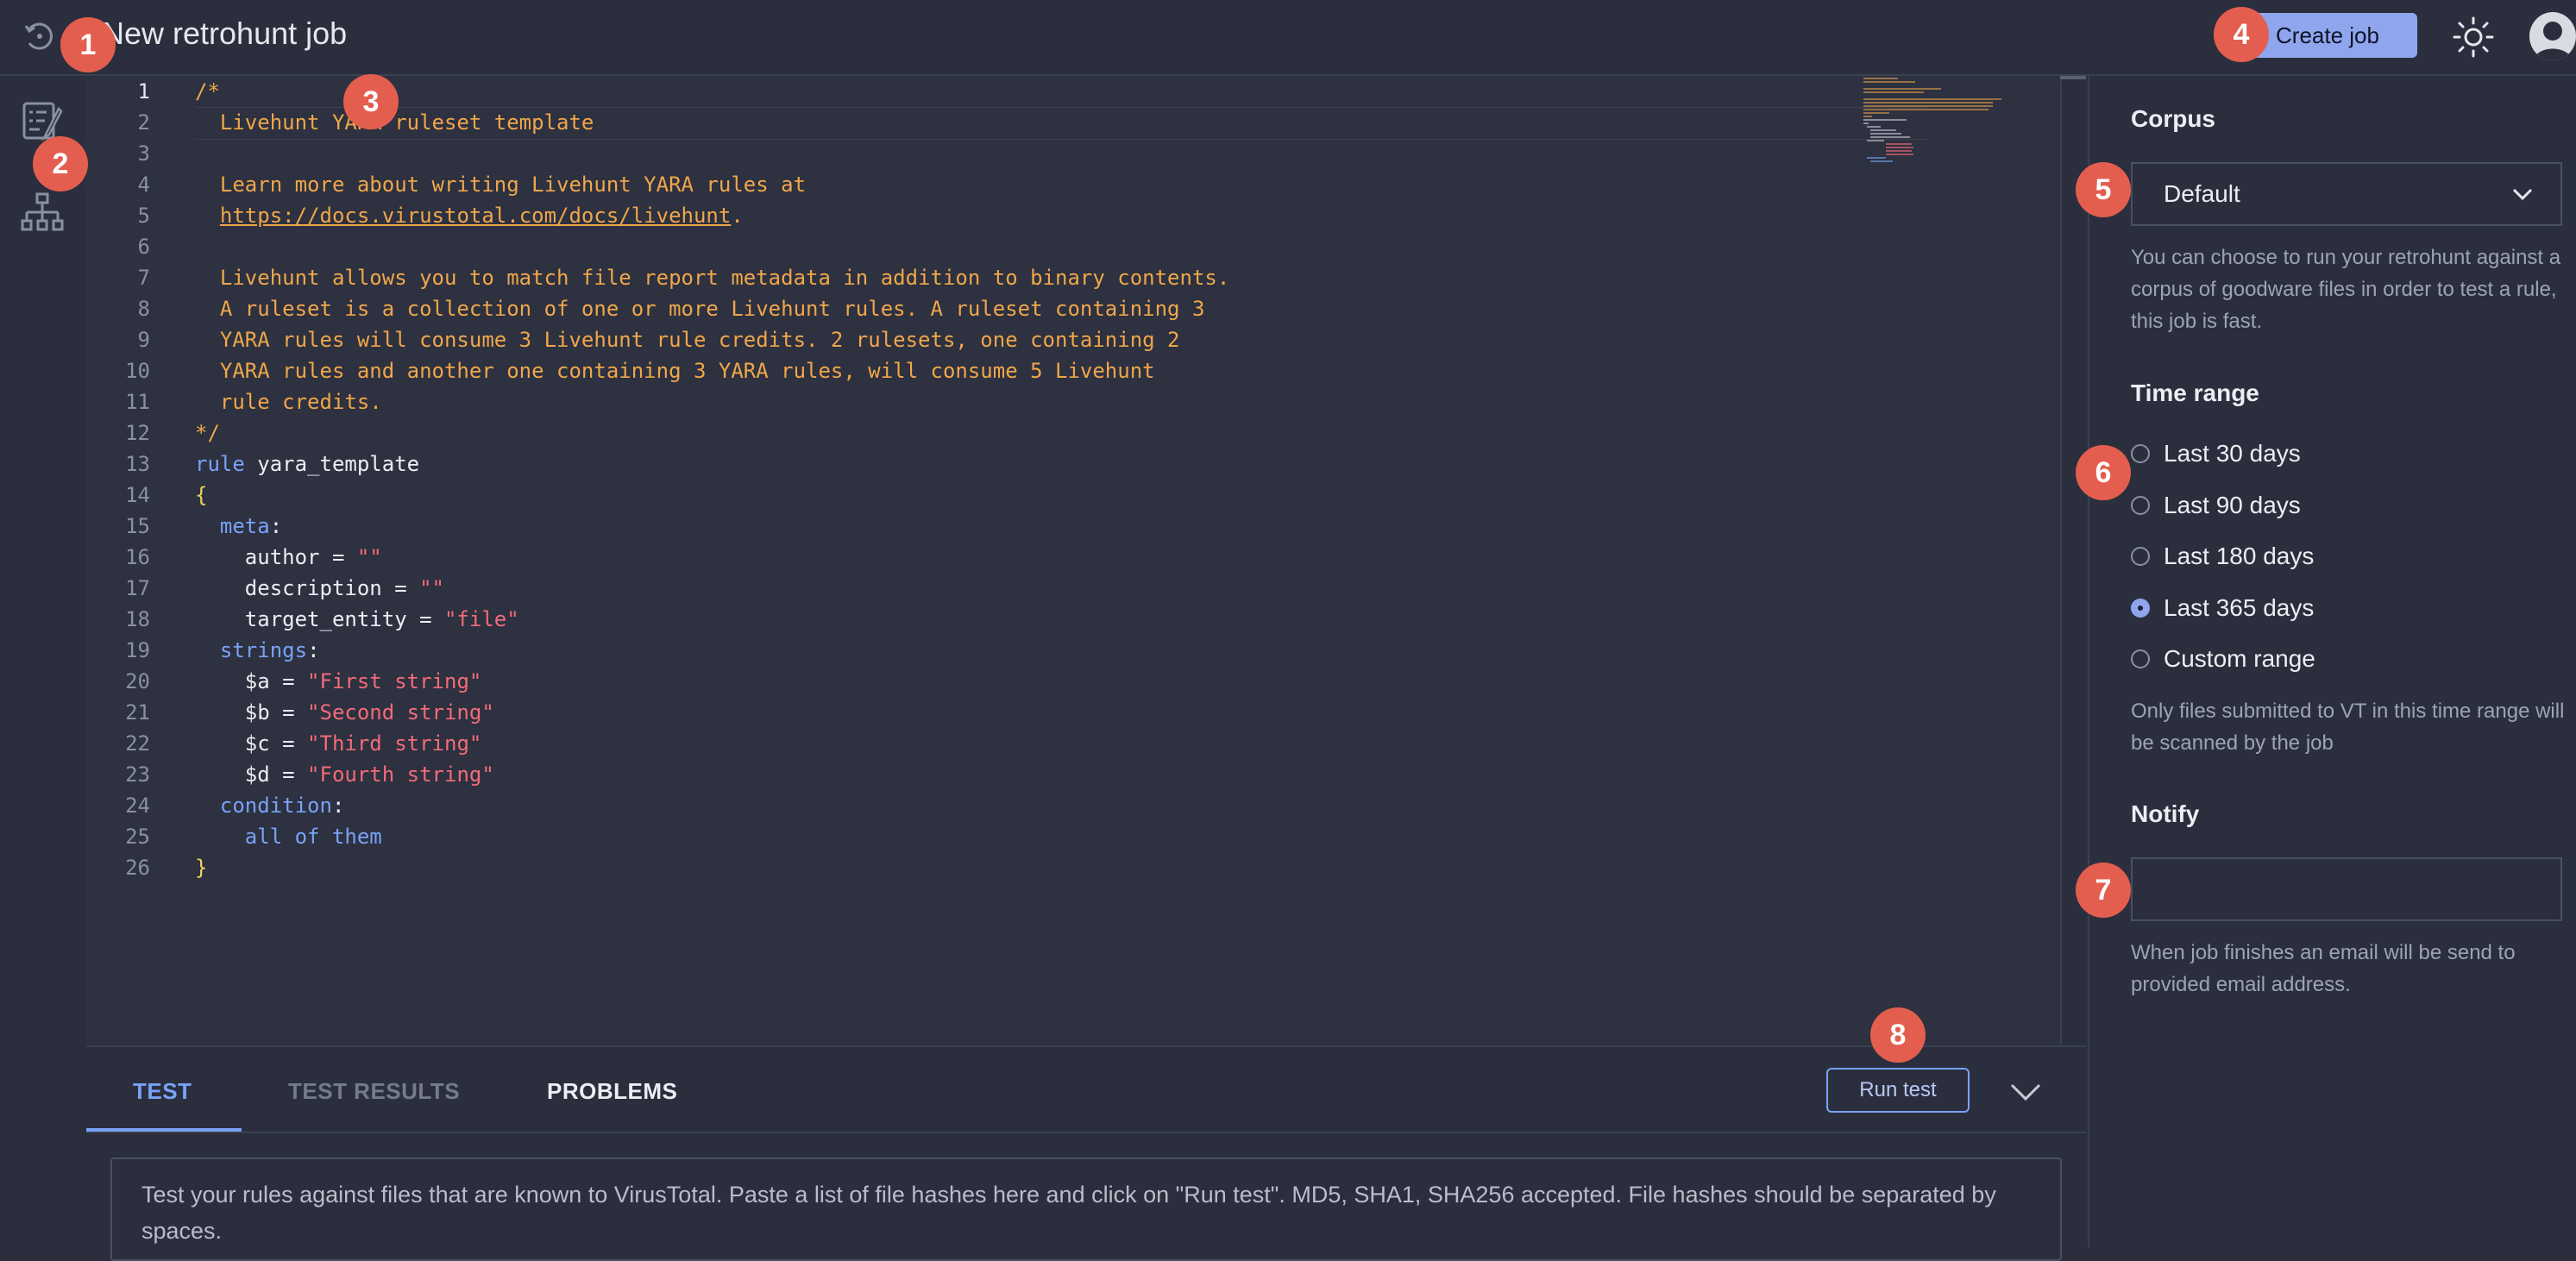  What do you see at coordinates (251, 713) in the screenshot?
I see `code-token: $b =` at bounding box center [251, 713].